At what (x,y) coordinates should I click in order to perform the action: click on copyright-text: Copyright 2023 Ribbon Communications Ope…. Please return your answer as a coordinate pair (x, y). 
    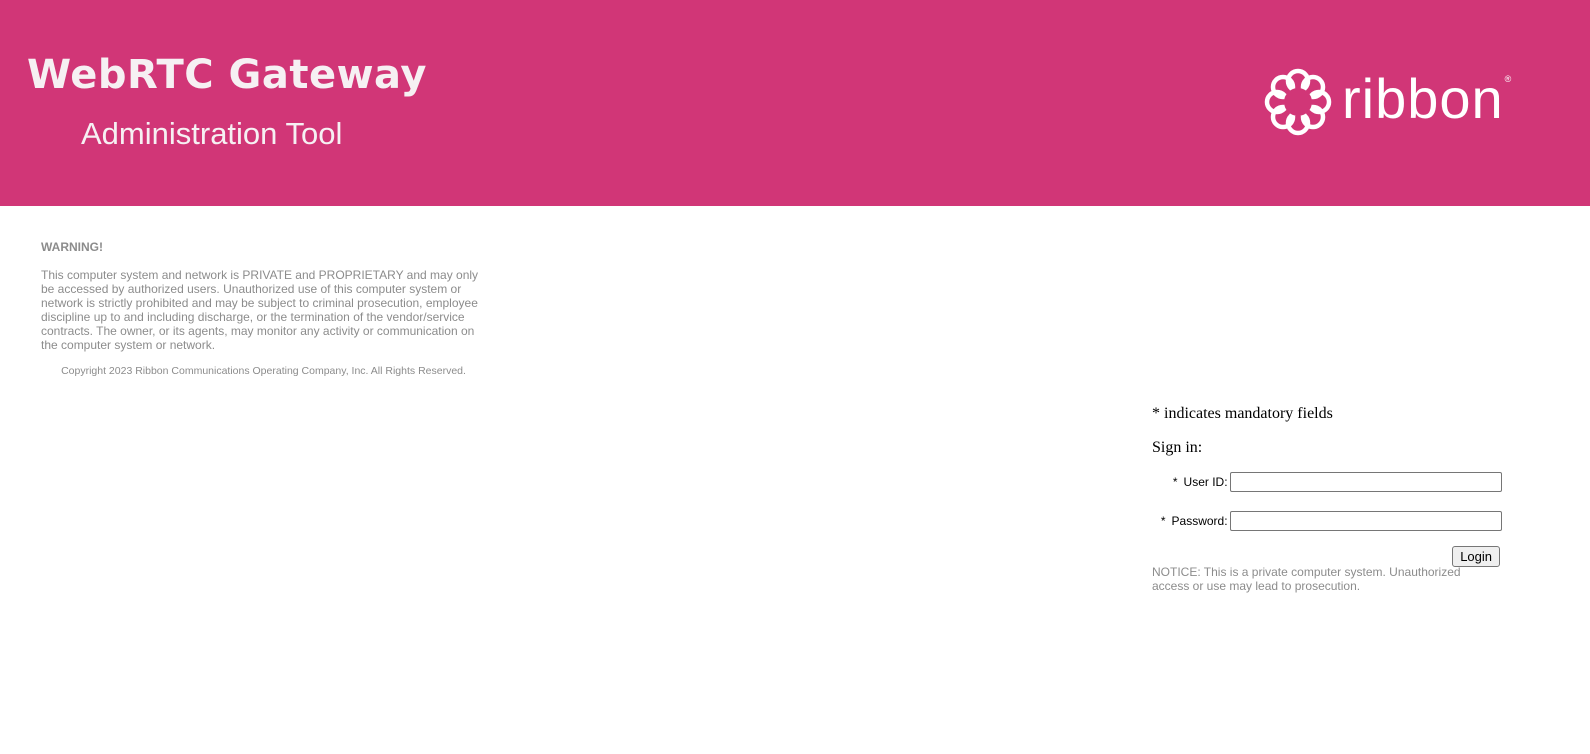
    Looking at the image, I should click on (263, 371).